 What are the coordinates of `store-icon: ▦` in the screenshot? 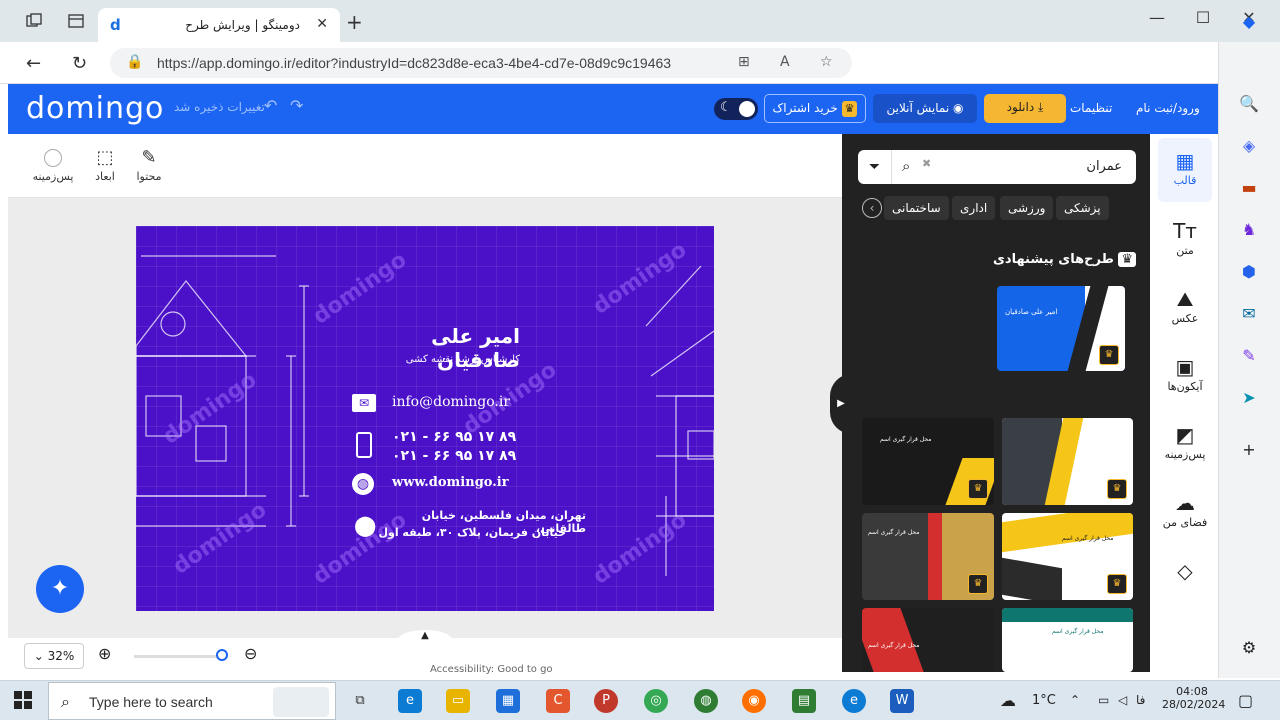 It's located at (508, 701).